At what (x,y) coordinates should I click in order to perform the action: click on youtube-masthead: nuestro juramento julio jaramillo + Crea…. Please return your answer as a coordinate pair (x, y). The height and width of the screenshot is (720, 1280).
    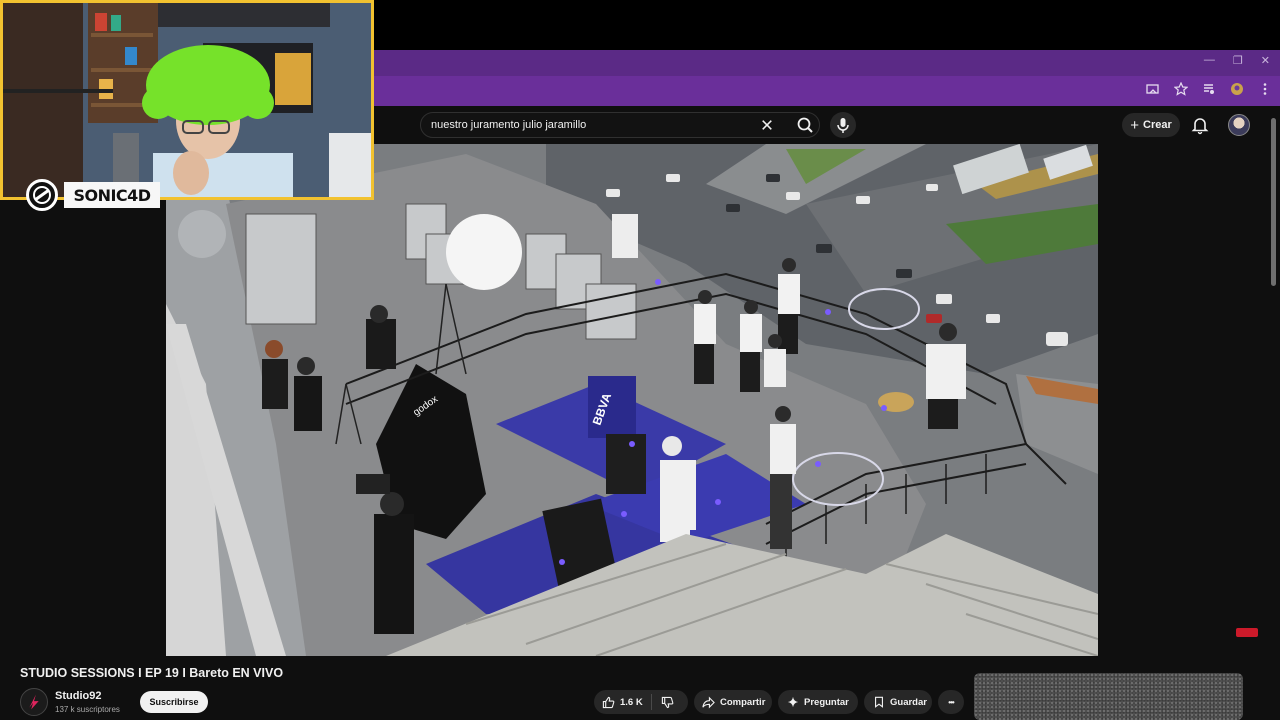
    Looking at the image, I should click on (826, 125).